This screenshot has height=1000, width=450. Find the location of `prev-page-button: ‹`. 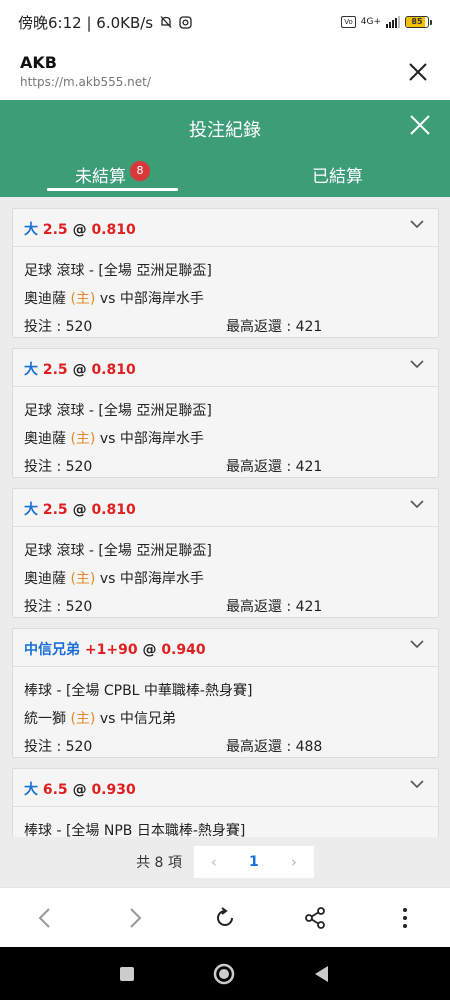

prev-page-button: ‹ is located at coordinates (214, 862).